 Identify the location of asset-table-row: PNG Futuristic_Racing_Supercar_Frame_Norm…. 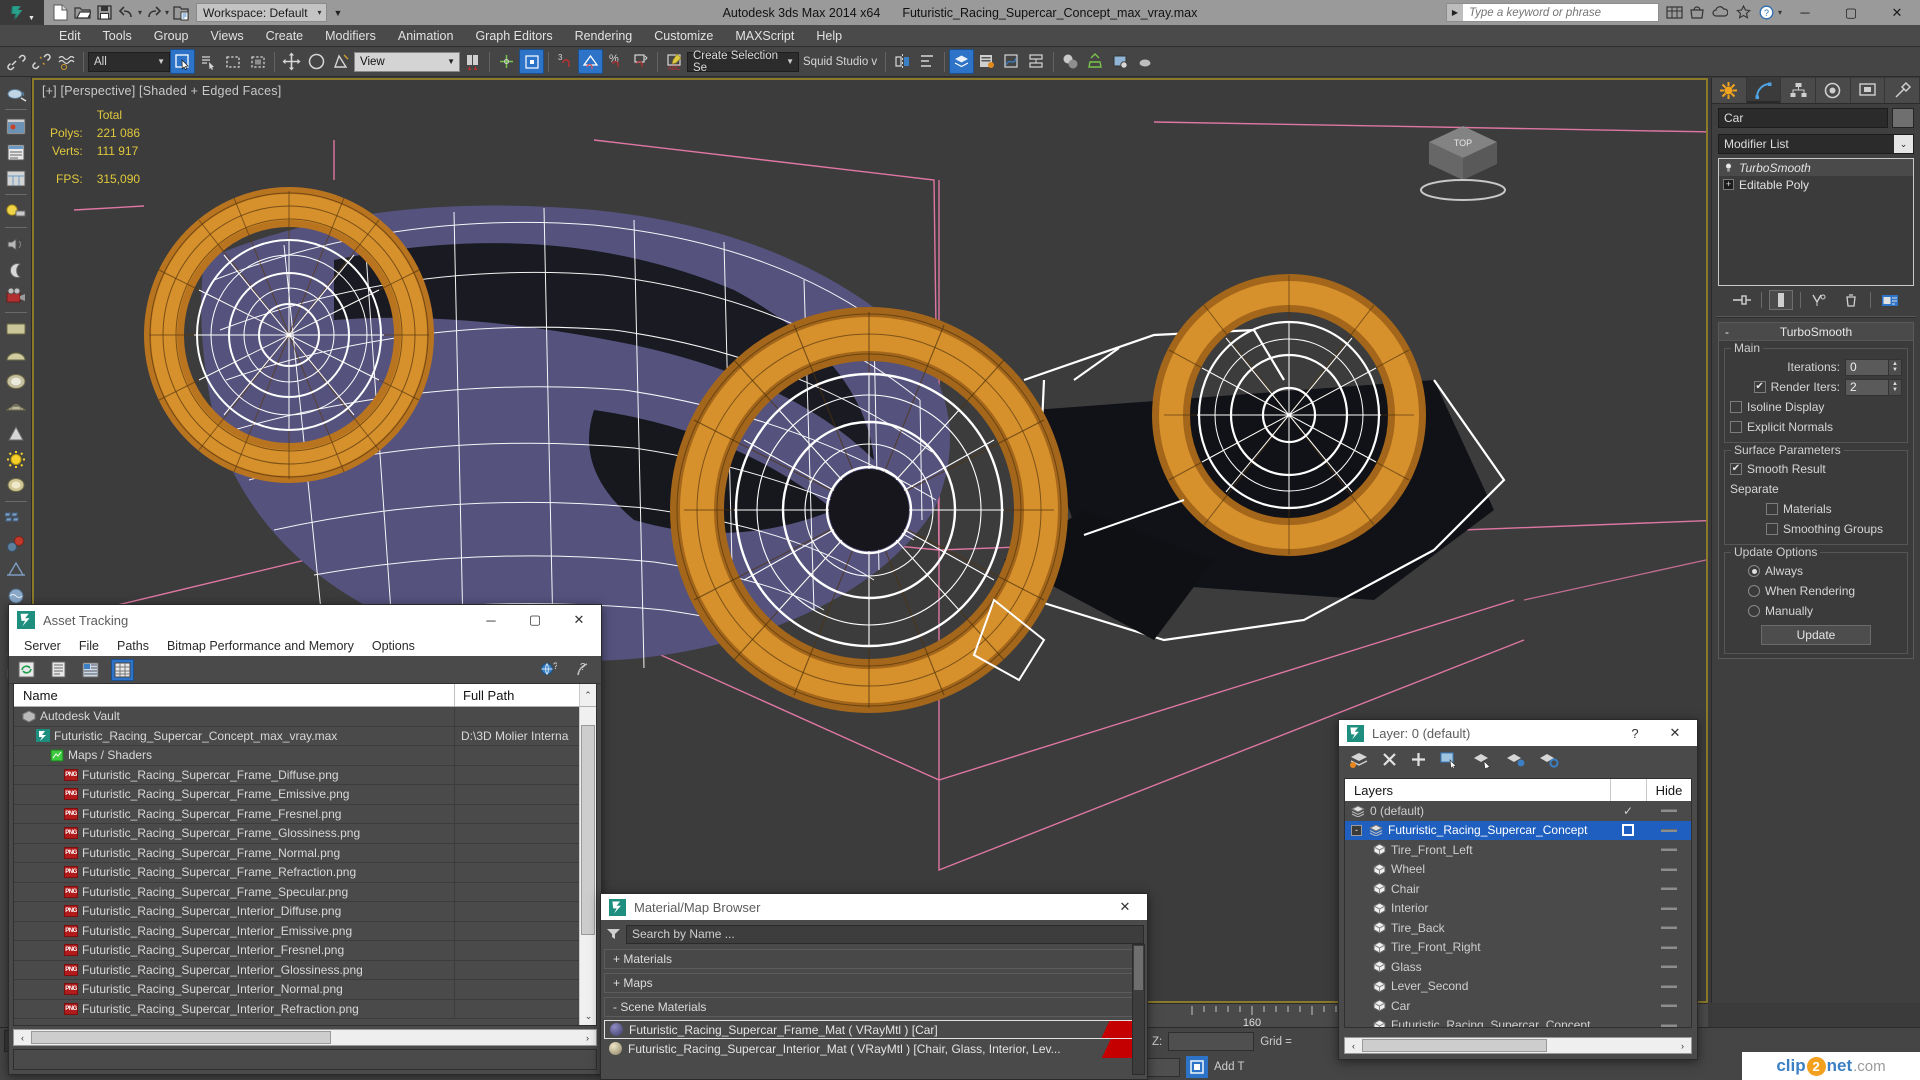
(305, 853).